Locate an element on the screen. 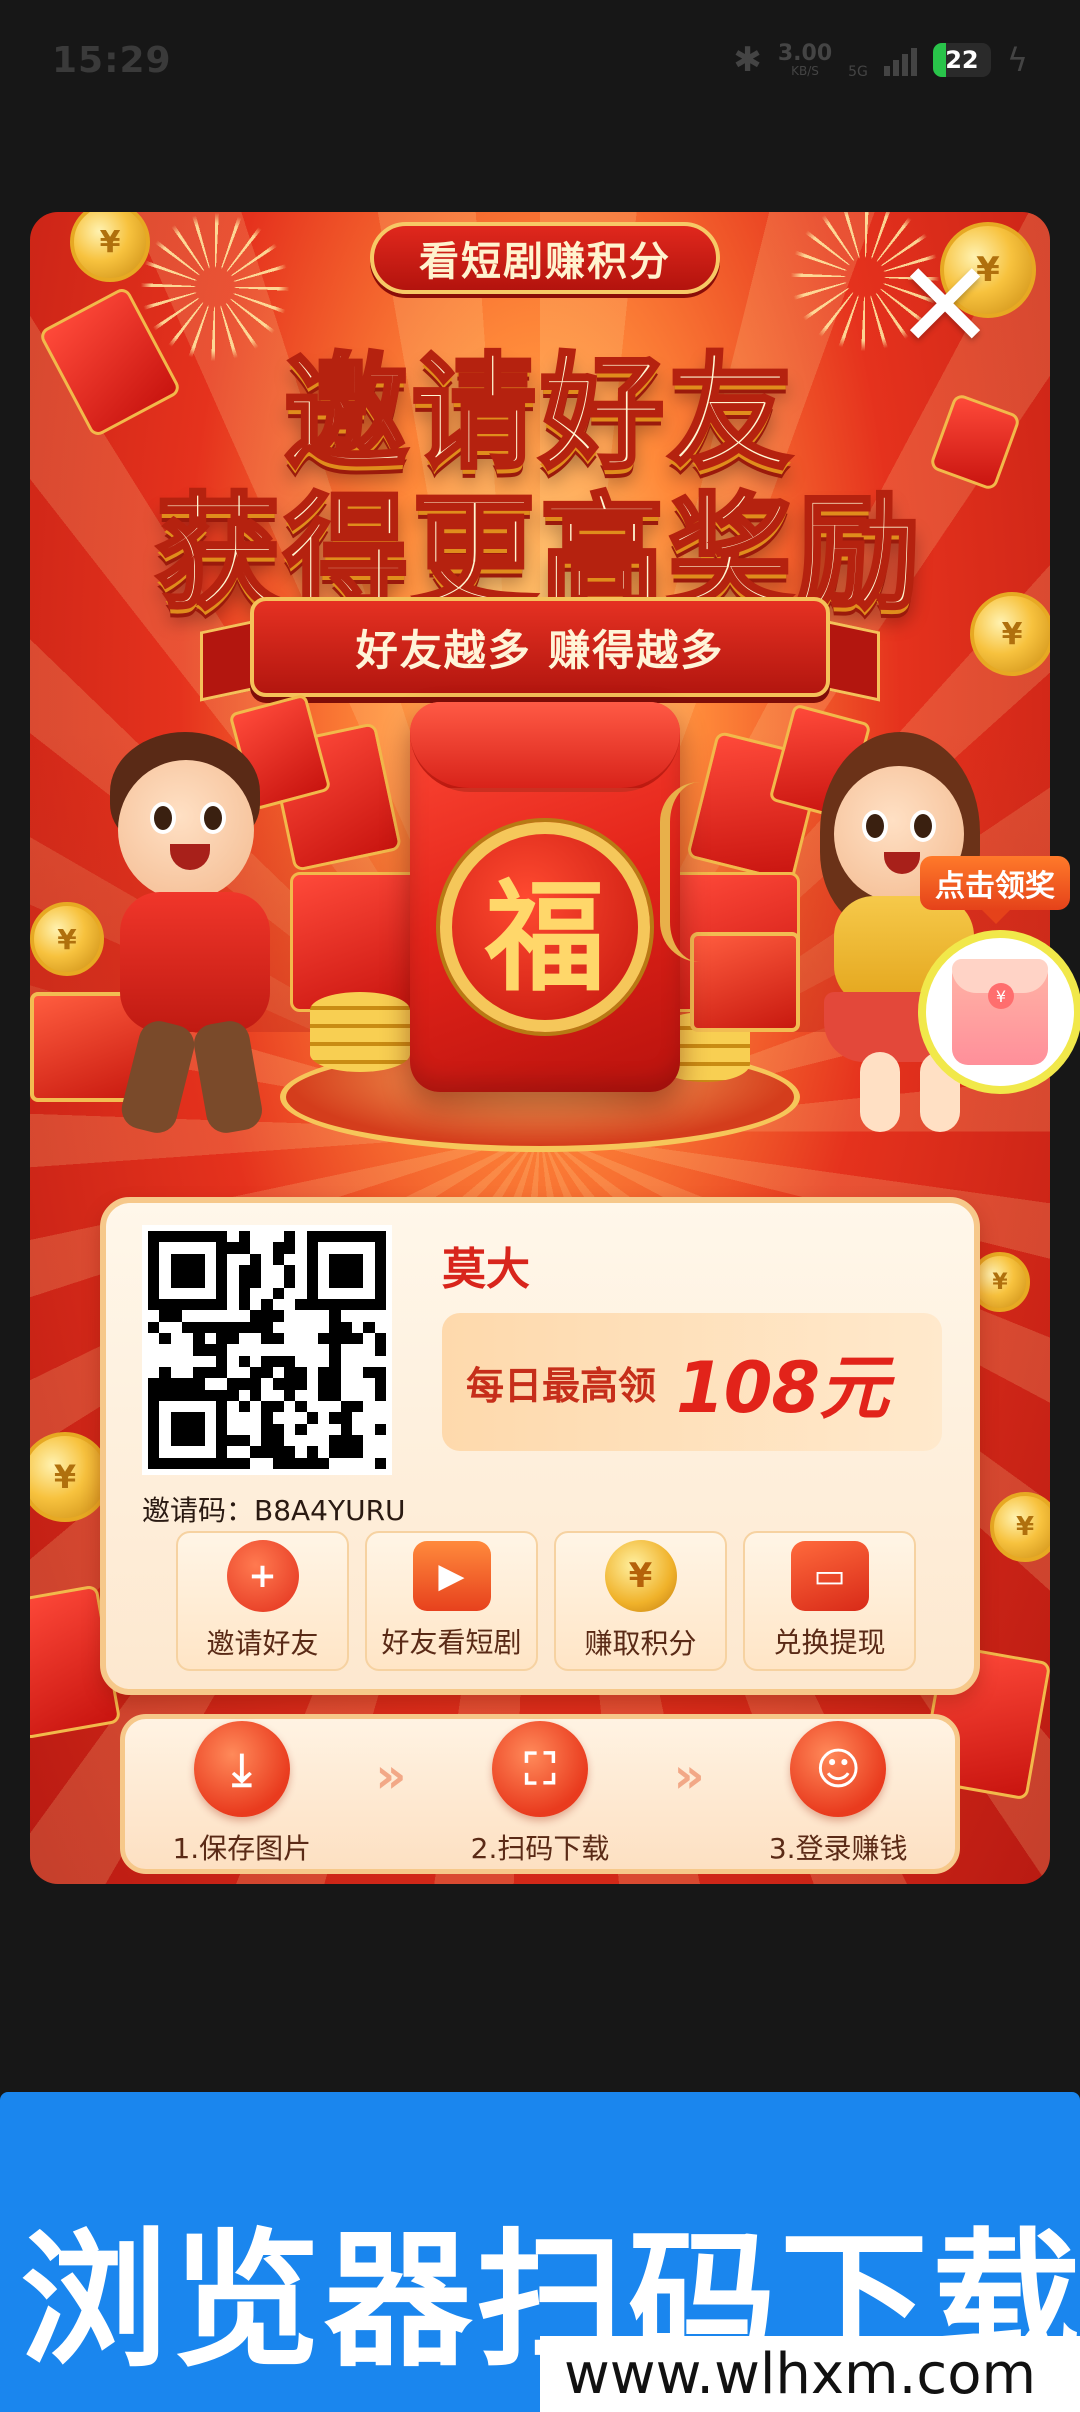 The width and height of the screenshot is (1080, 2412). network-speed-unit: KB/S is located at coordinates (805, 71).